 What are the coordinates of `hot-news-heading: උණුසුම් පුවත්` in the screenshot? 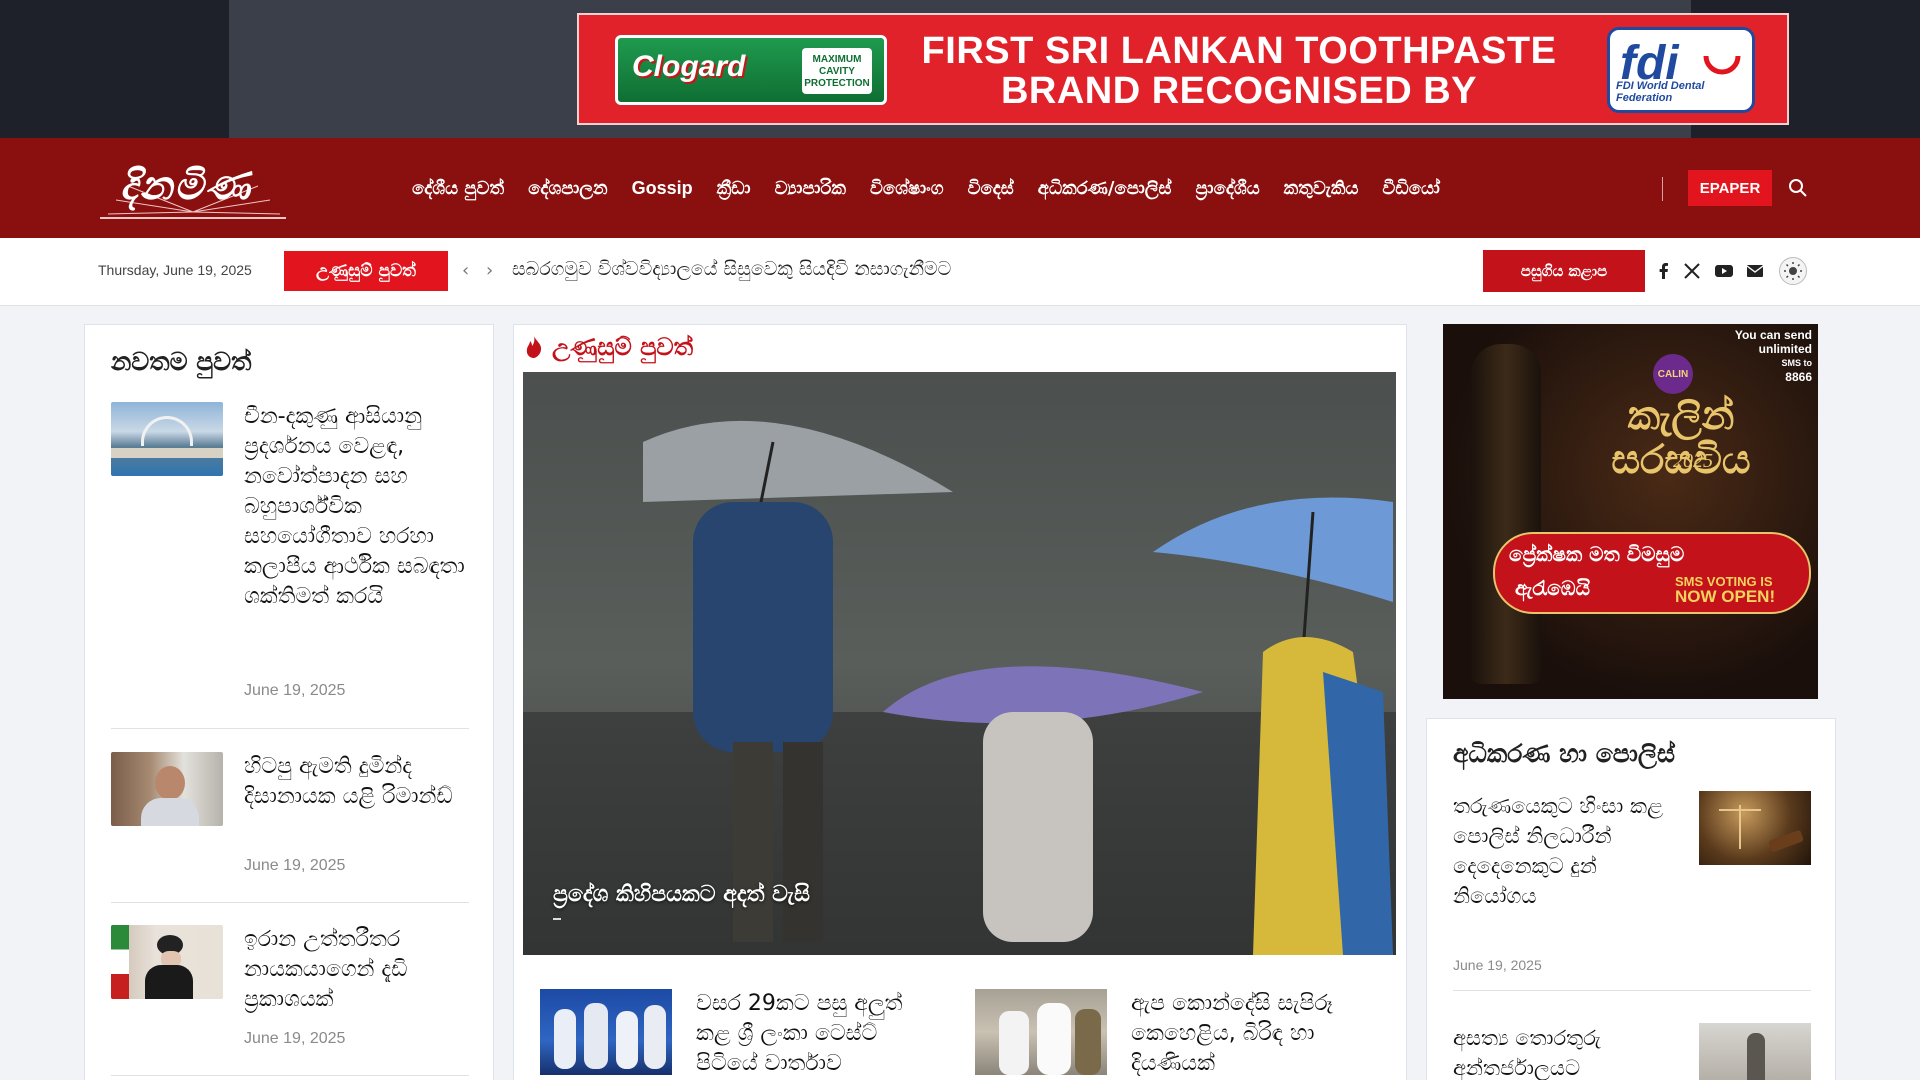 It's located at (608, 347).